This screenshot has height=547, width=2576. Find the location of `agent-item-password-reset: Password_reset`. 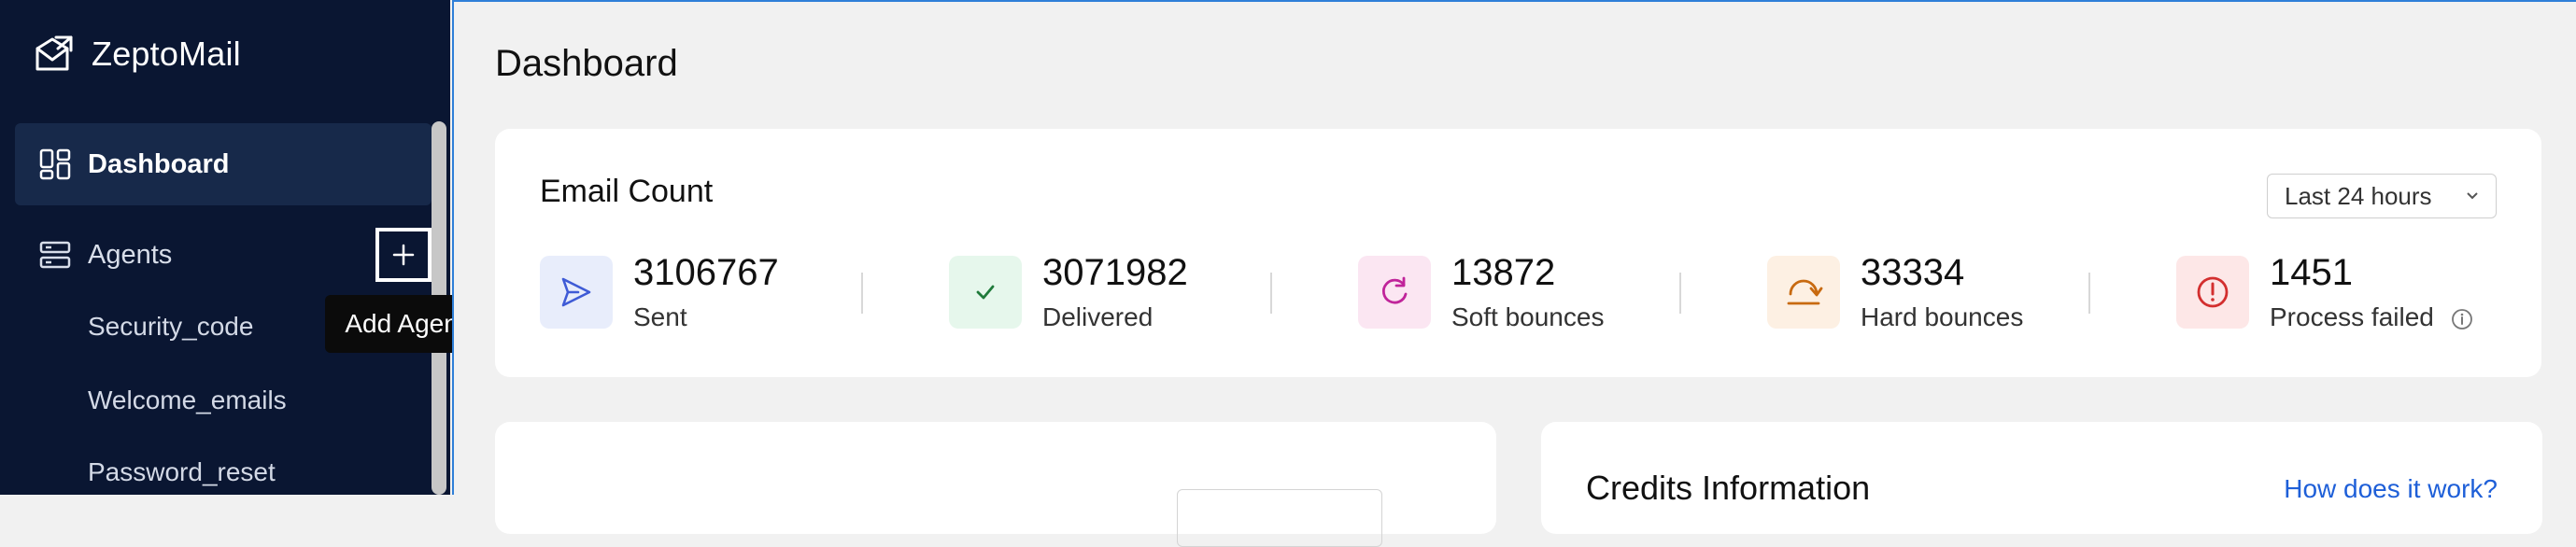

agent-item-password-reset: Password_reset is located at coordinates (182, 472).